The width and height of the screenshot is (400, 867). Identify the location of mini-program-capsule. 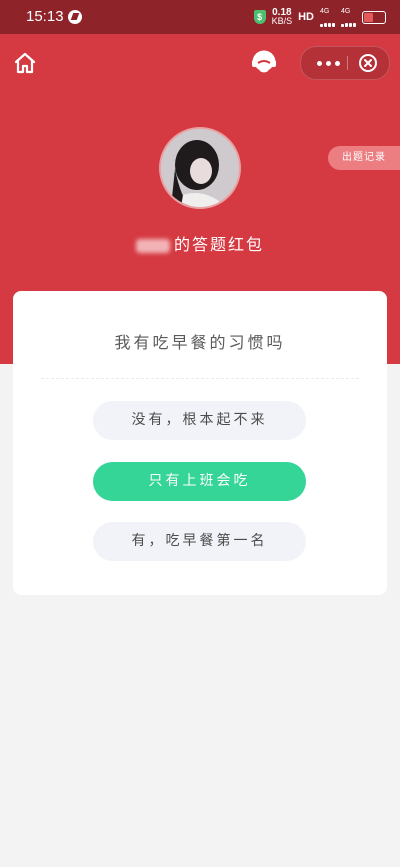
(345, 63).